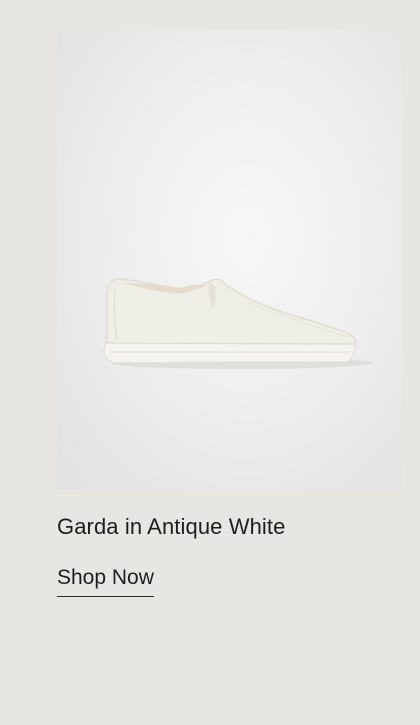 Image resolution: width=420 pixels, height=725 pixels. Describe the element at coordinates (105, 581) in the screenshot. I see `shop-now-link: Shop Now` at that location.